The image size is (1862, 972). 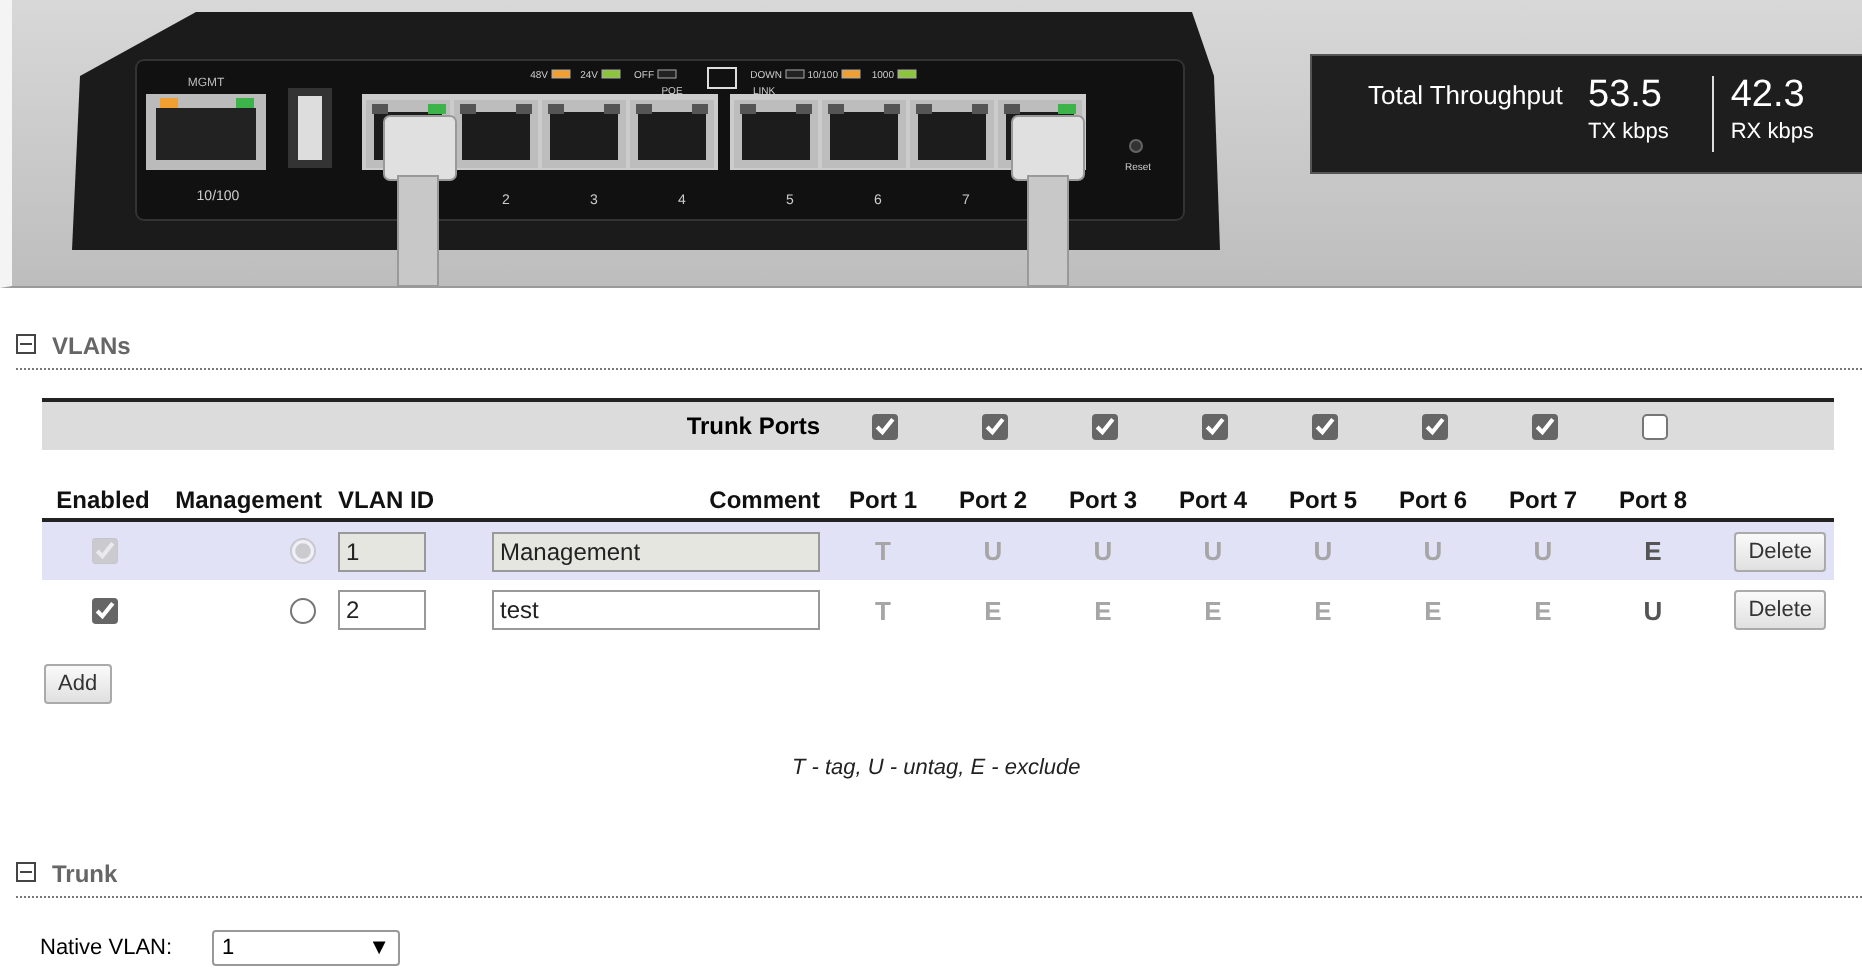 I want to click on tx-value: 53.5, so click(x=1626, y=96).